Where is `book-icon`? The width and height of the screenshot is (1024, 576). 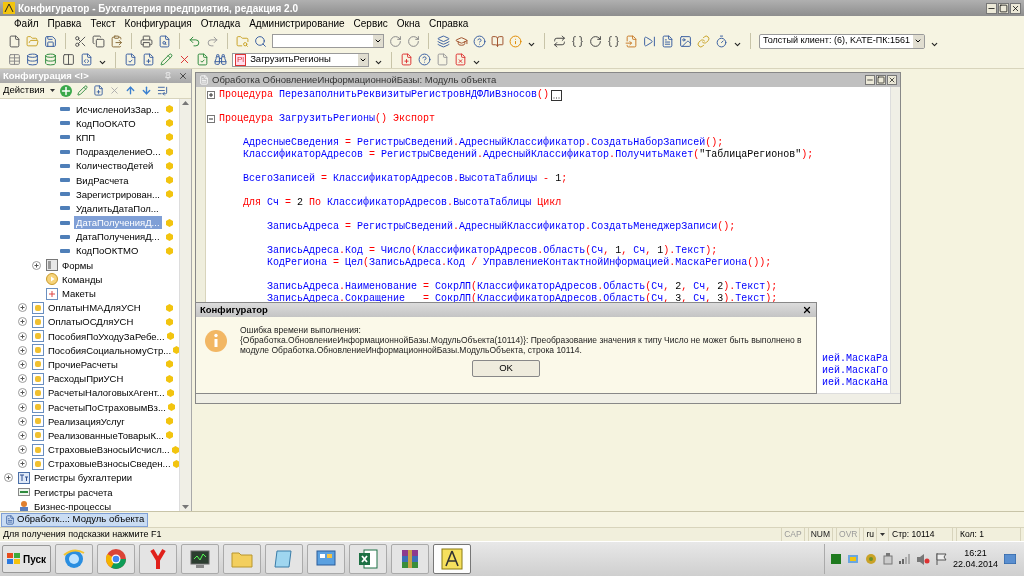
book-icon is located at coordinates (497, 41).